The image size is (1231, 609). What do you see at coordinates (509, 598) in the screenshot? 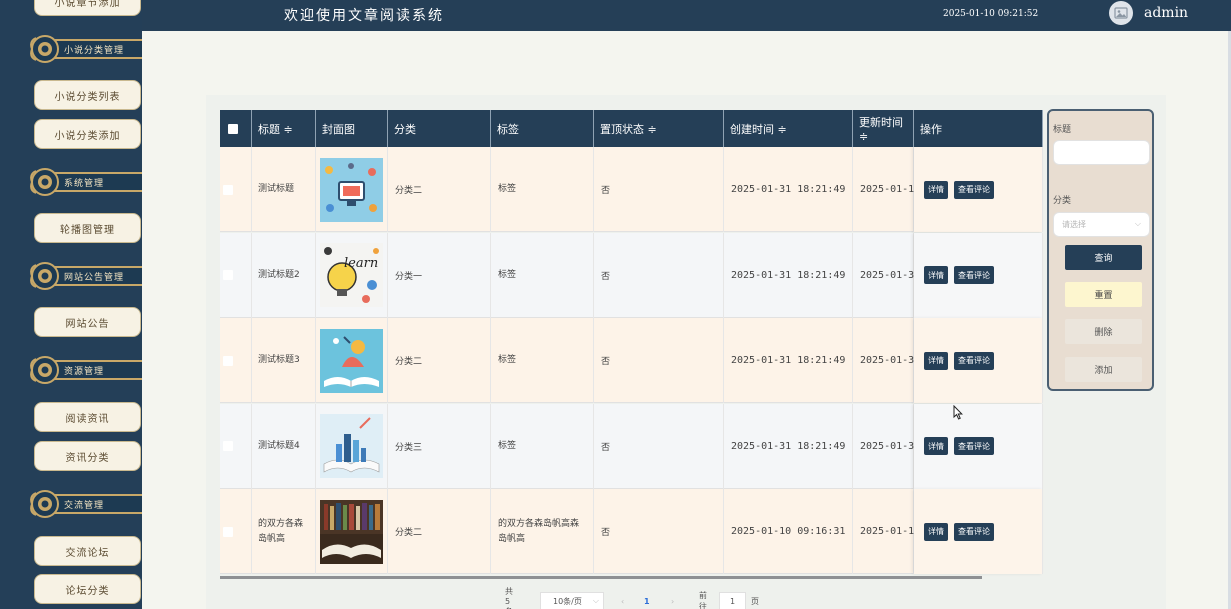
I see `total-count: 共 5 条` at bounding box center [509, 598].